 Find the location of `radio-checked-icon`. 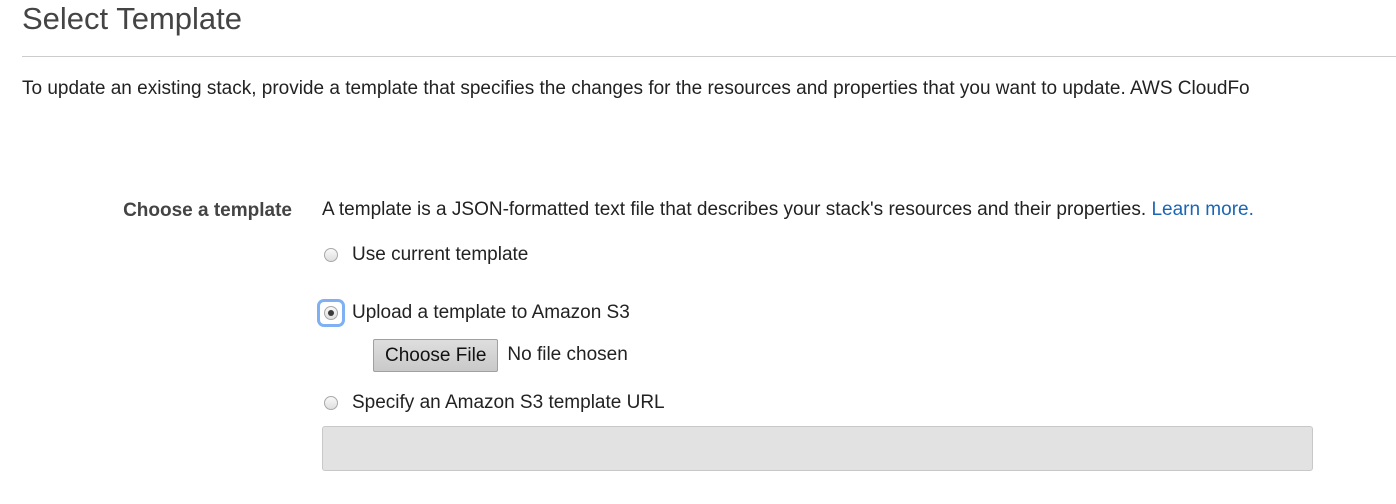

radio-checked-icon is located at coordinates (331, 313).